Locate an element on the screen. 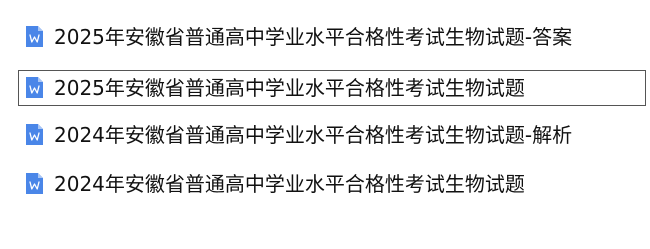 This screenshot has height=249, width=650. file-name: 2025年安徽省普通高中学业水平合格性考试生物试题-答案 is located at coordinates (313, 37).